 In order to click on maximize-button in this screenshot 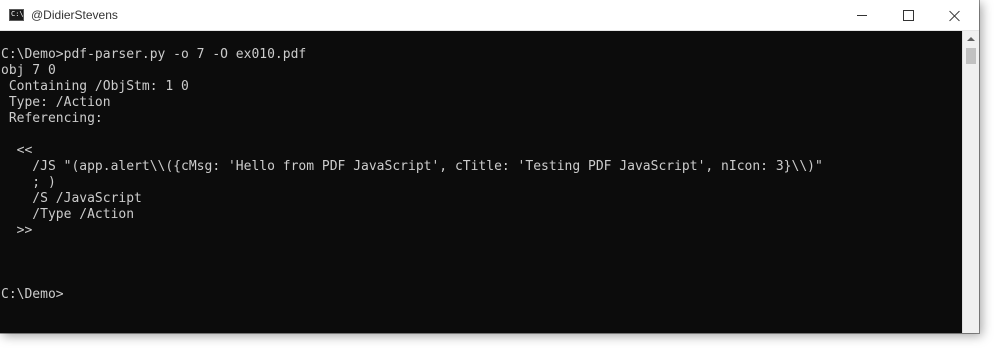, I will do `click(908, 15)`.